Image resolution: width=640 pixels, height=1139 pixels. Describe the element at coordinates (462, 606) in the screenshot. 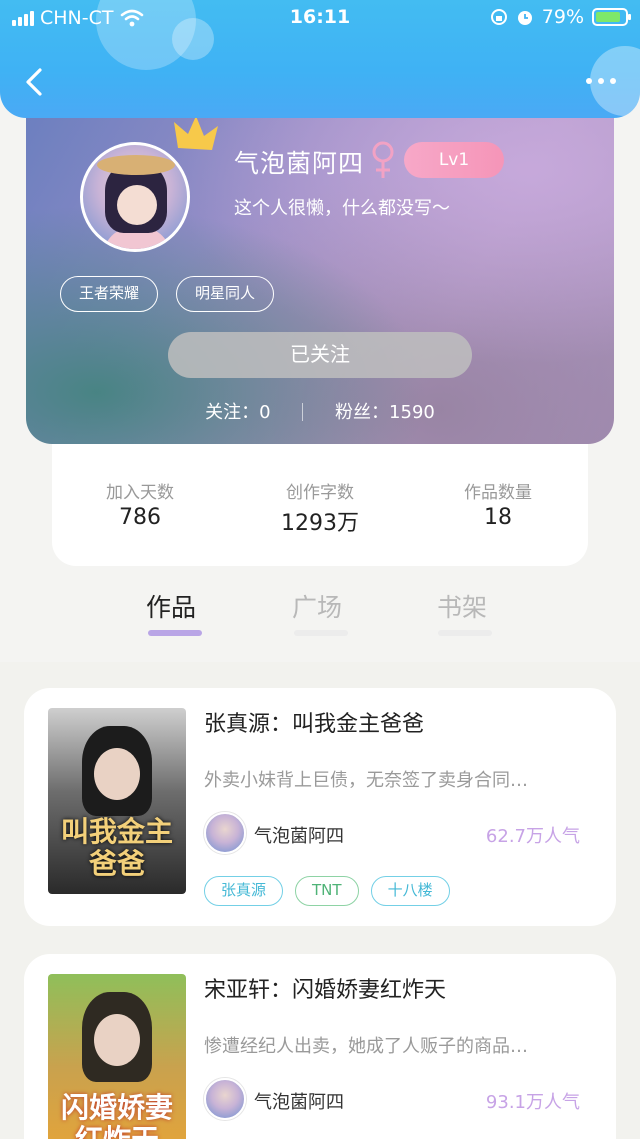

I see `tab-bookshelf: 书架` at that location.